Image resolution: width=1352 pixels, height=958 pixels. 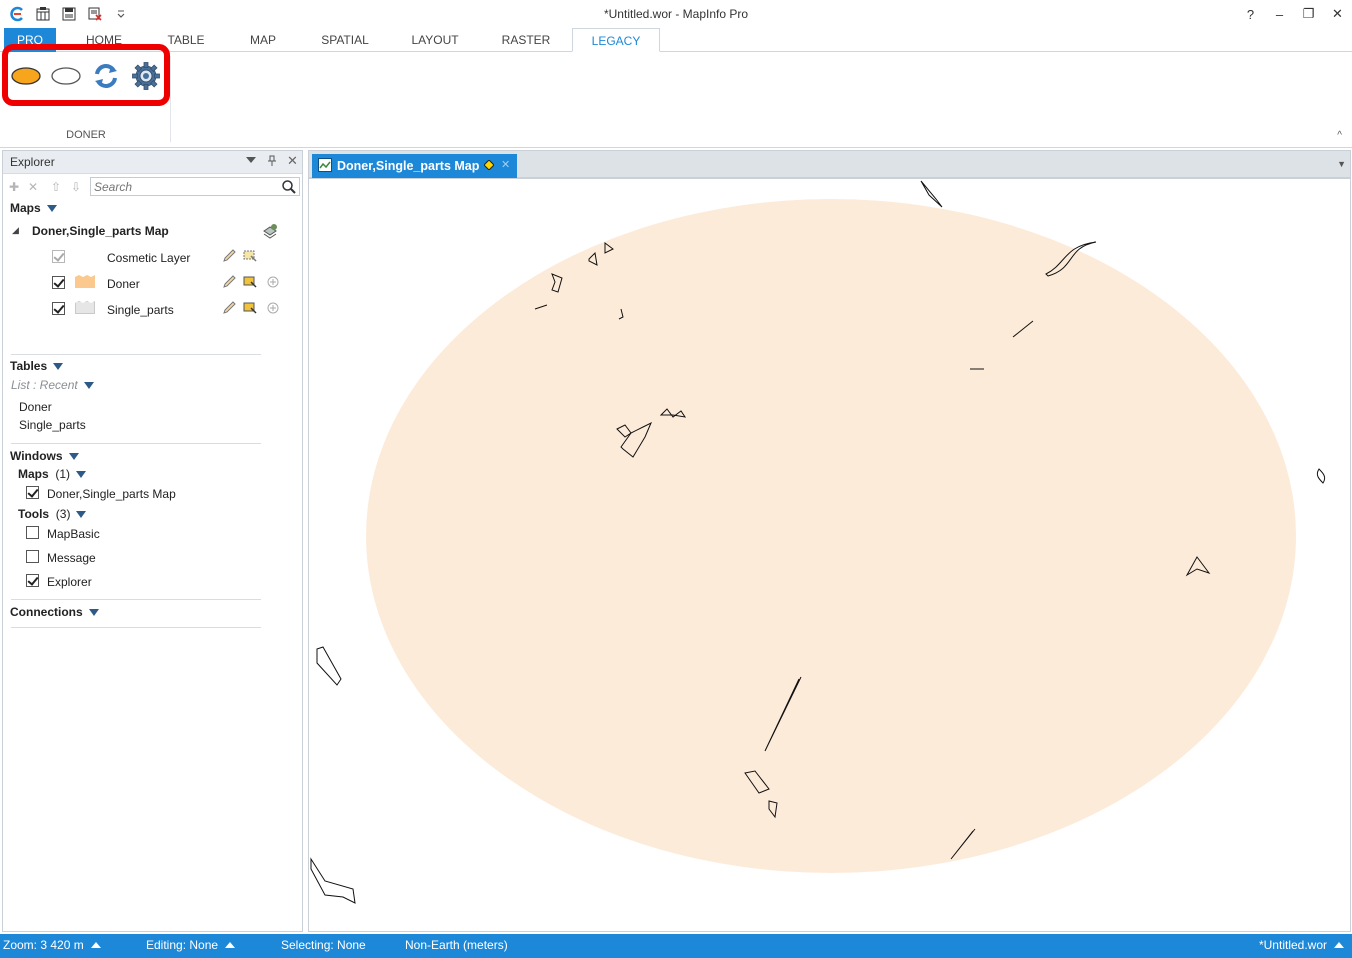 I want to click on windows-section-heading: Windows, so click(x=44, y=456).